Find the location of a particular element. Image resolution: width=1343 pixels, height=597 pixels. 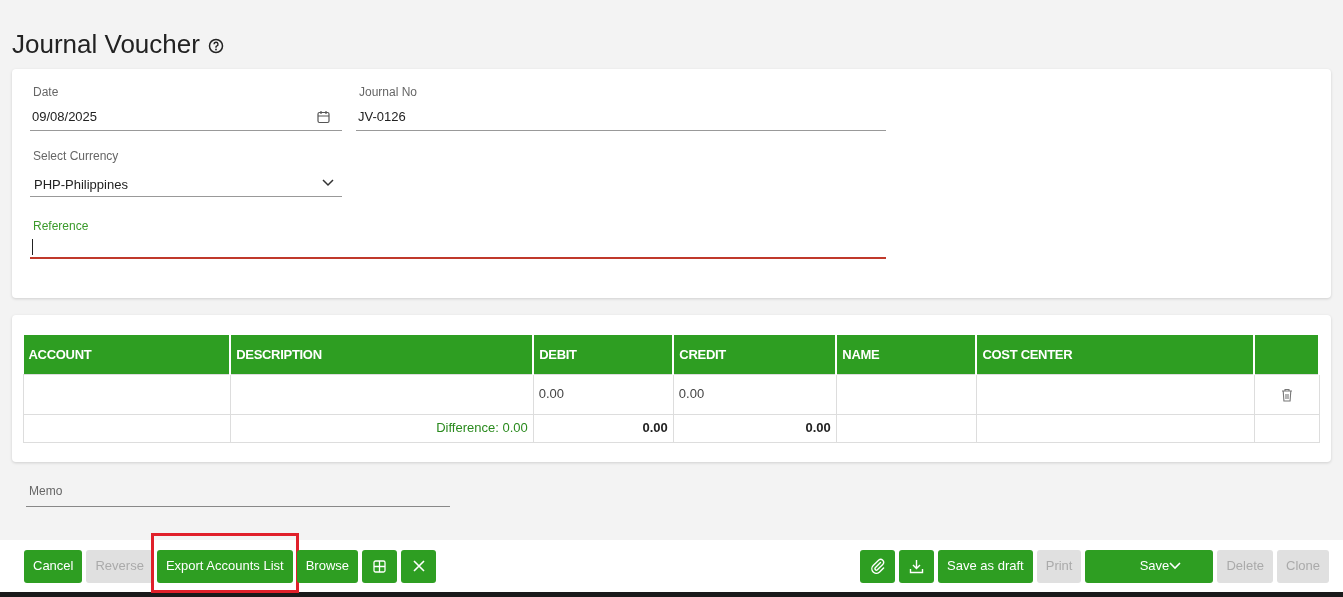

column-header: NAME is located at coordinates (906, 354).